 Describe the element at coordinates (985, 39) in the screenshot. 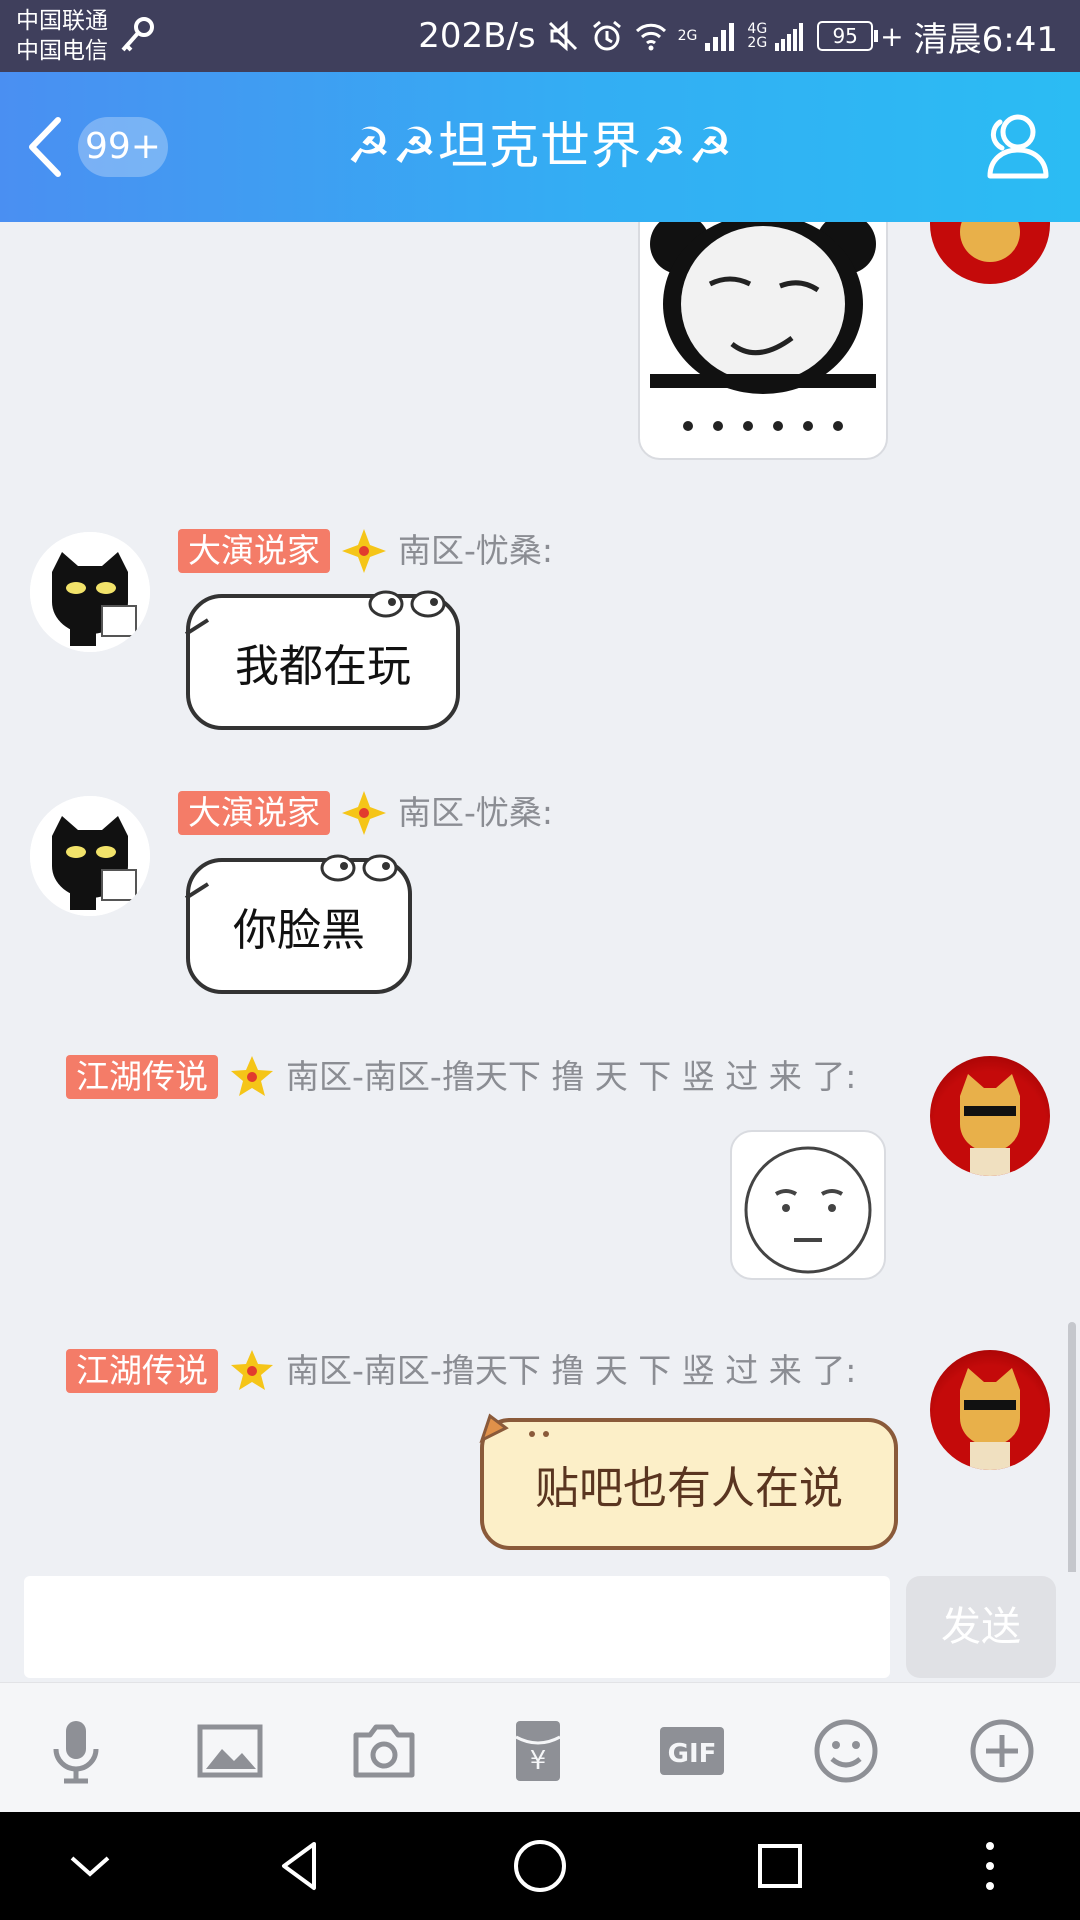

I see `clock: 清晨6:41` at that location.